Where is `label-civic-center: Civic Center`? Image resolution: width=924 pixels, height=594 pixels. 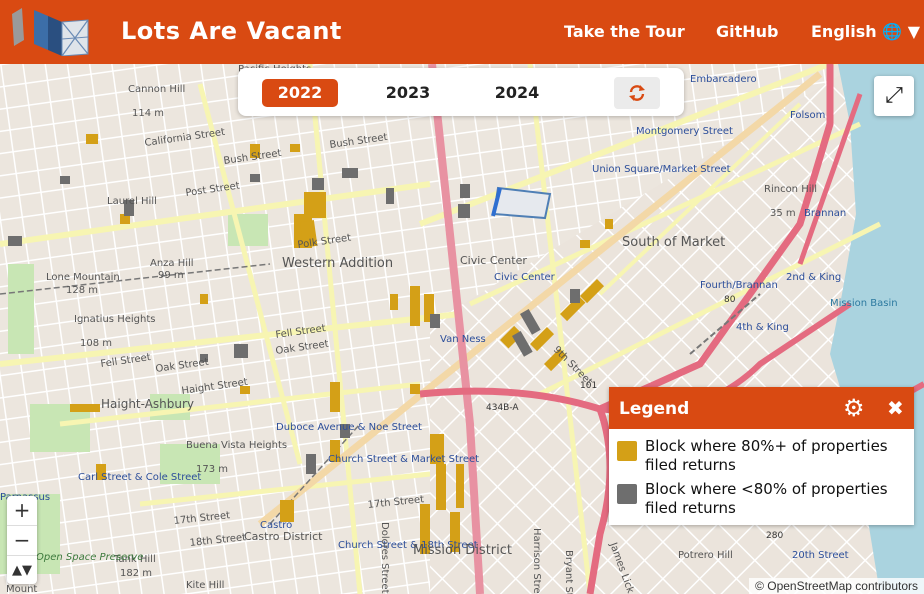 label-civic-center: Civic Center is located at coordinates (493, 260).